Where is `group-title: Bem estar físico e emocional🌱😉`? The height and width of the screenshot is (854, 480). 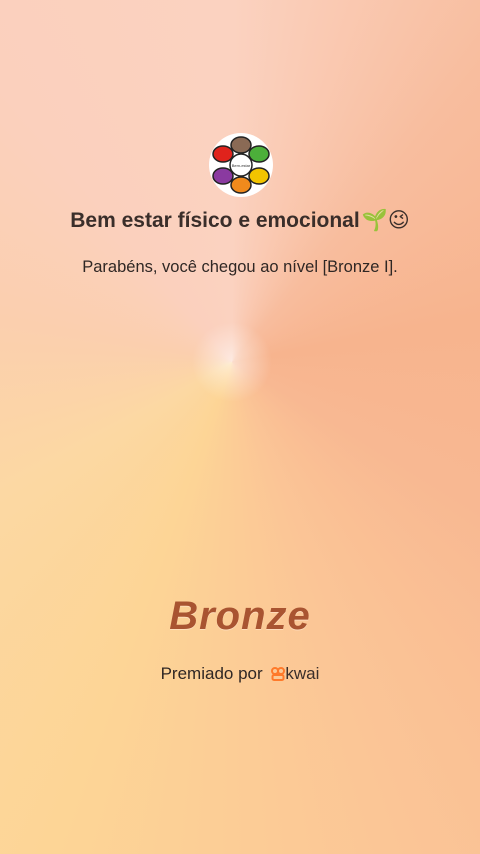 group-title: Bem estar físico e emocional🌱😉 is located at coordinates (240, 220).